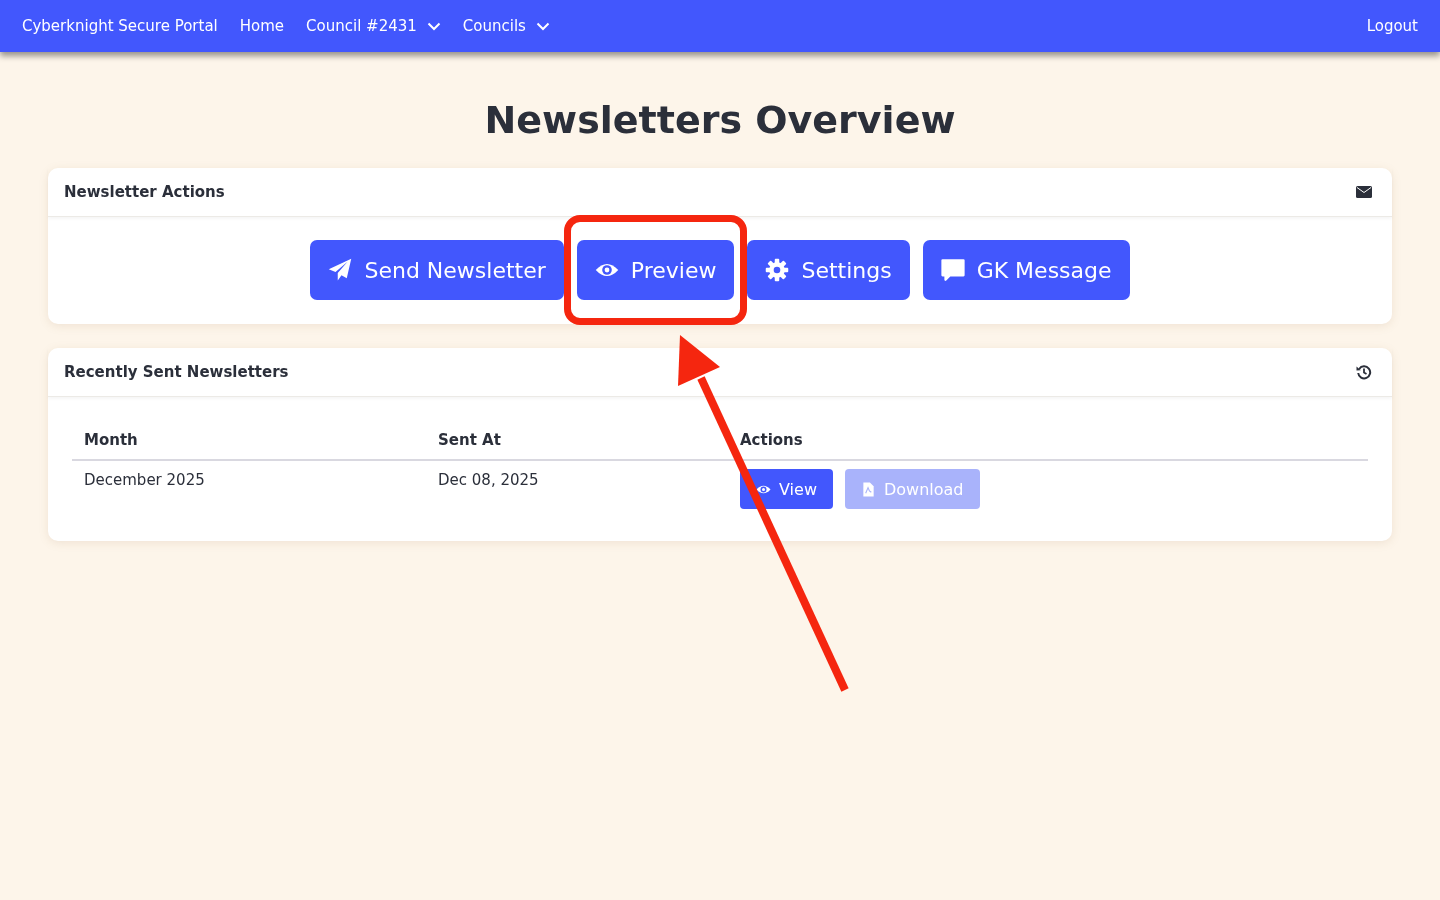 The image size is (1440, 900). I want to click on speech-bubble-icon, so click(952, 270).